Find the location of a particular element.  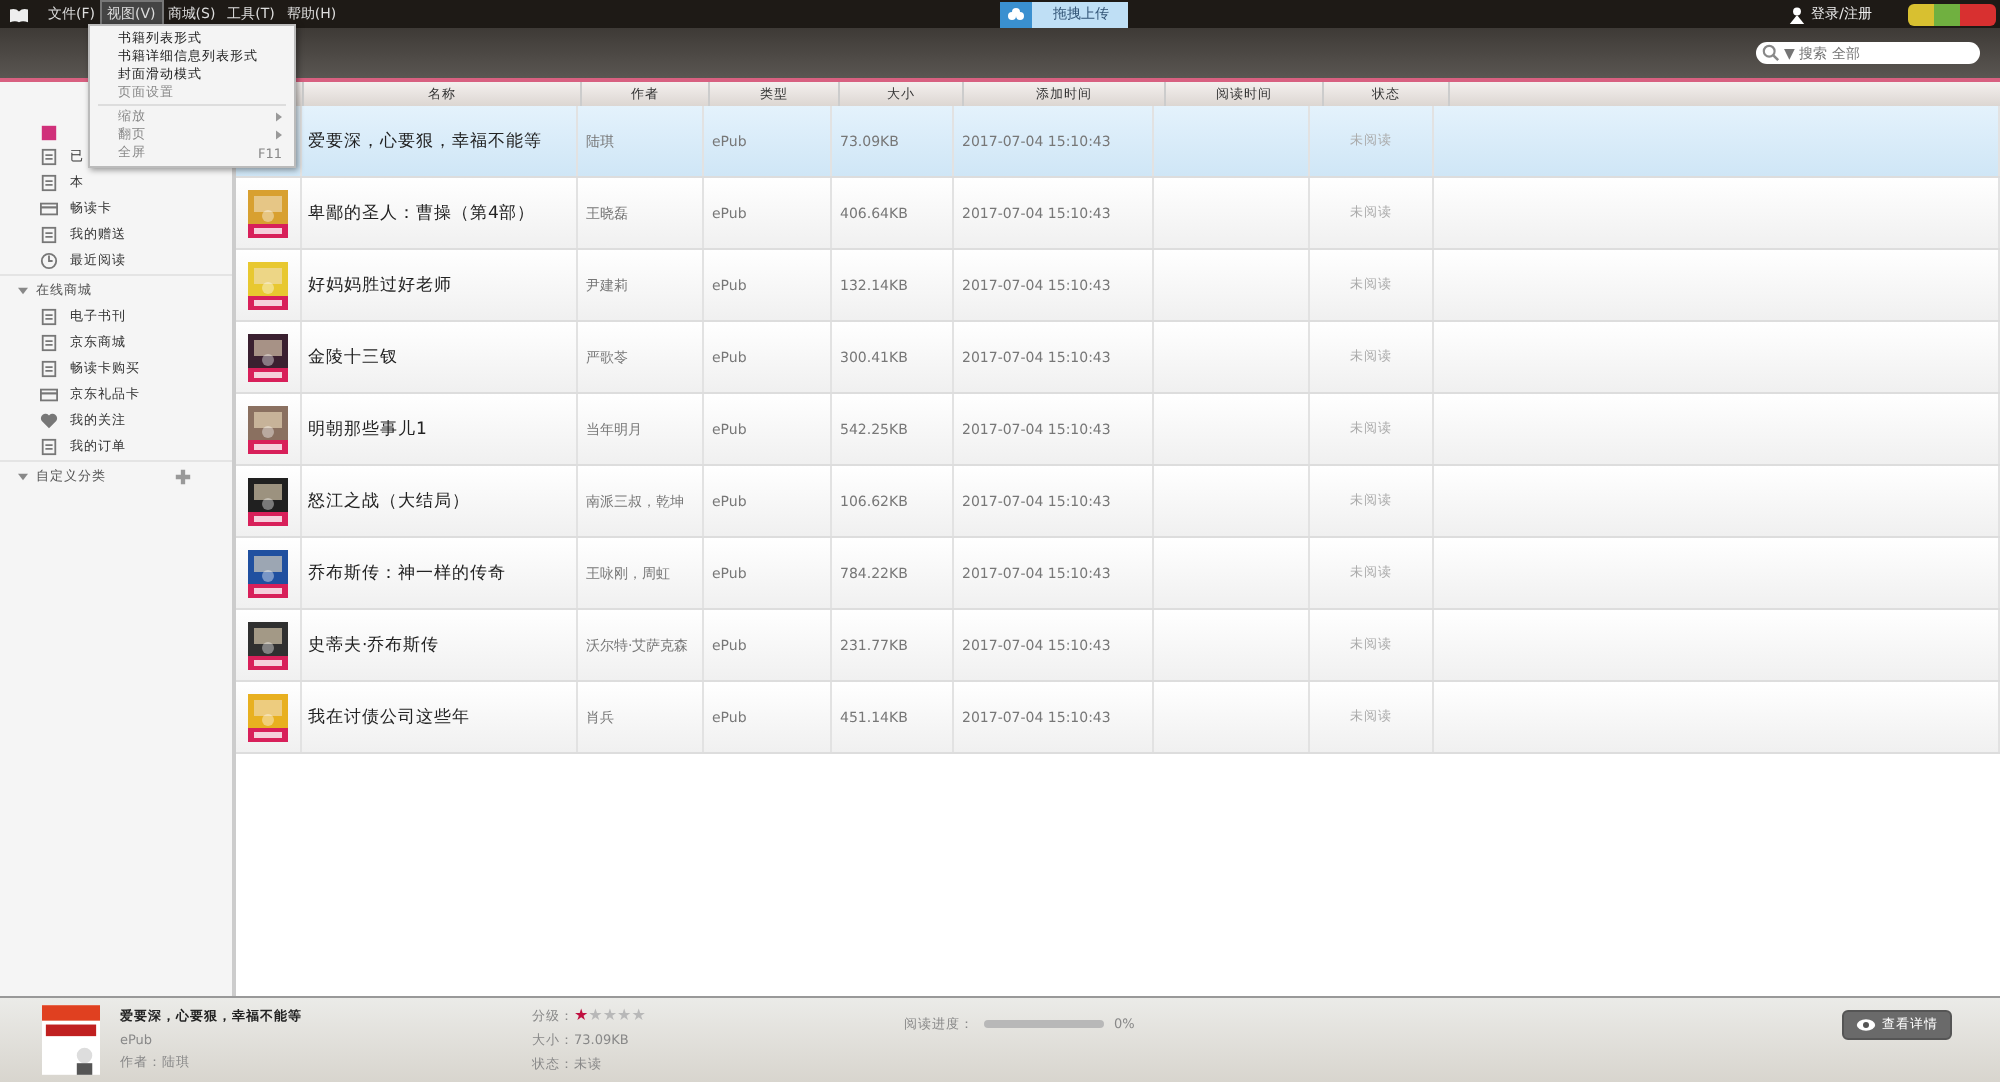

close-button is located at coordinates (1978, 14).